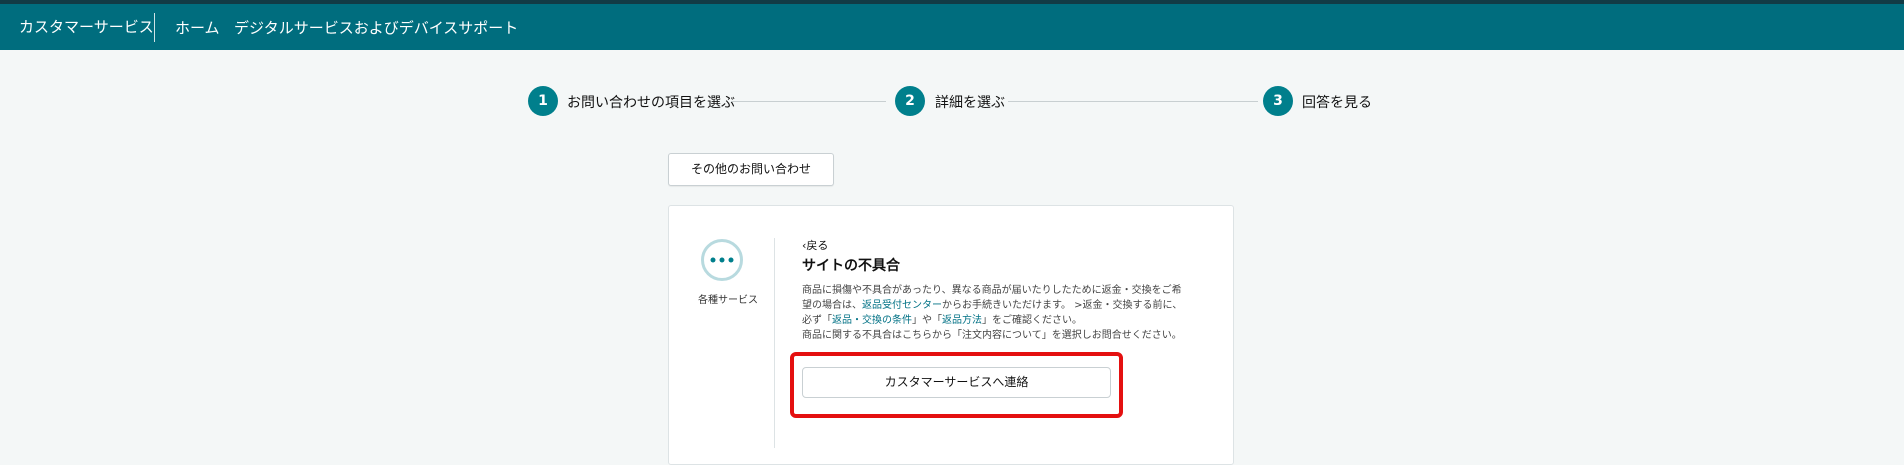 Image resolution: width=1904 pixels, height=465 pixels. Describe the element at coordinates (992, 335) in the screenshot. I see `description-line: 商品に関する不具合はこちらから「注文内容について」を選択しお問合せください。` at that location.